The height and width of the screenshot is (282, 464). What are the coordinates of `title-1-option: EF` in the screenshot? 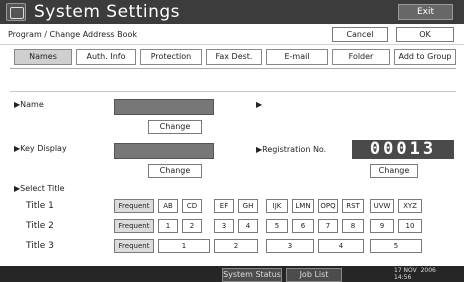 It's located at (224, 206).